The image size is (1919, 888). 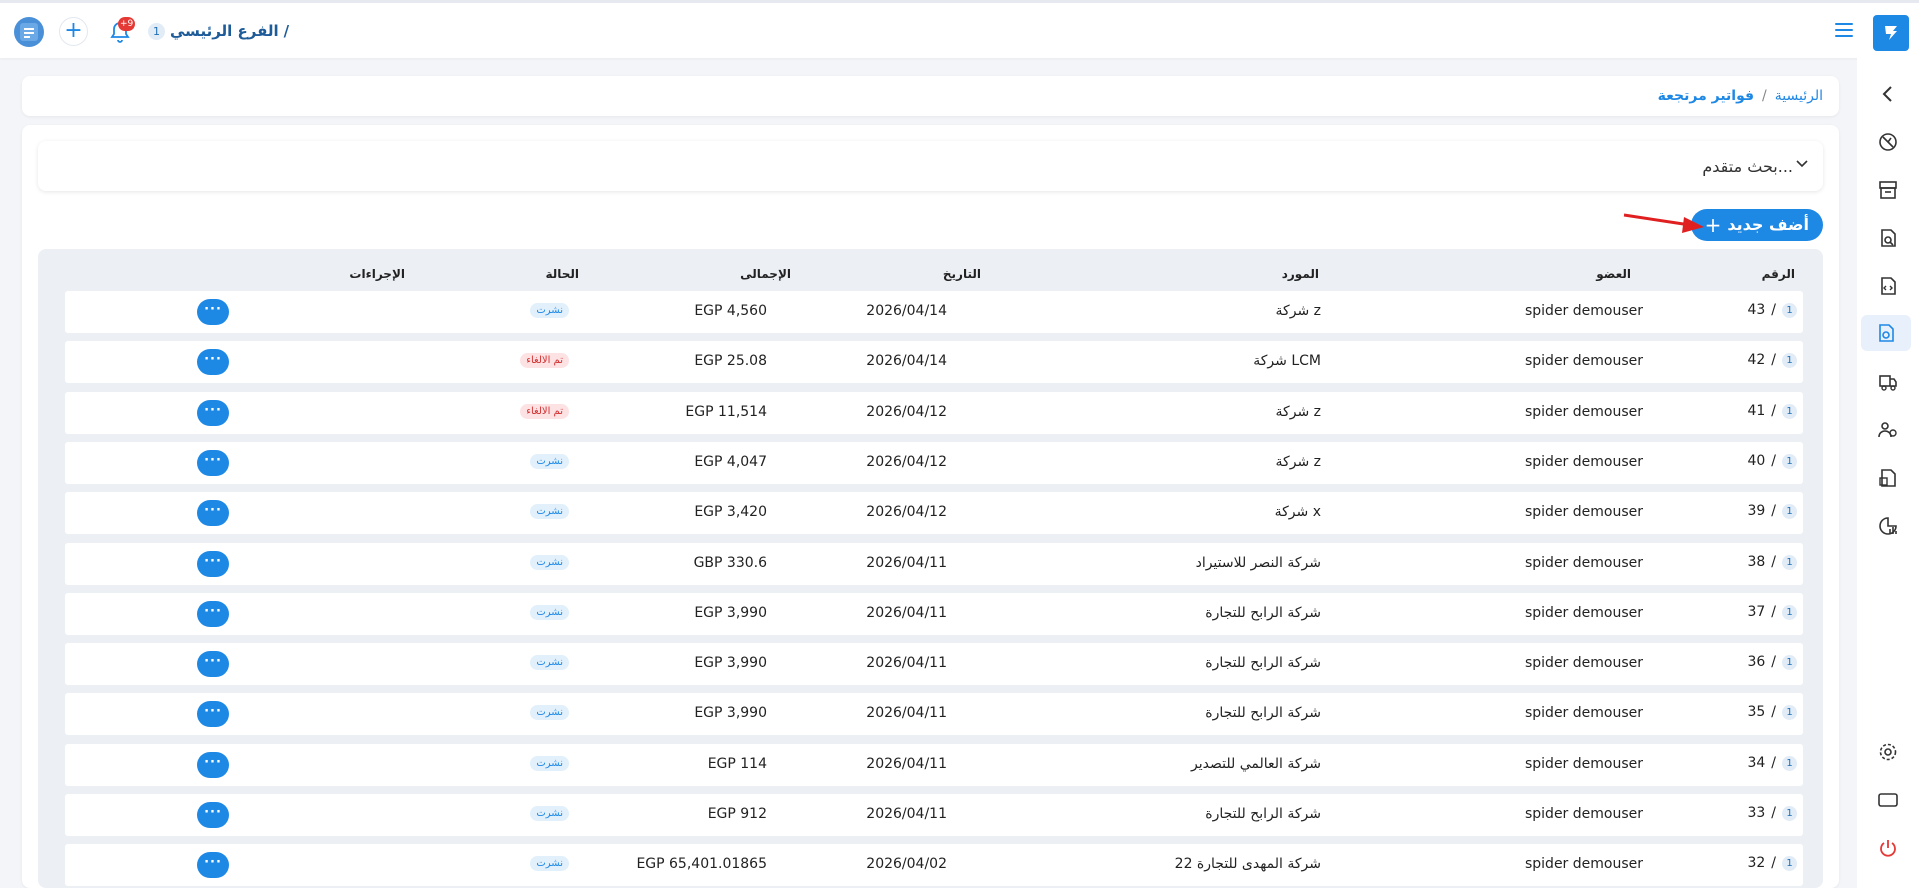 I want to click on invoice-number: 33, so click(x=1756, y=813).